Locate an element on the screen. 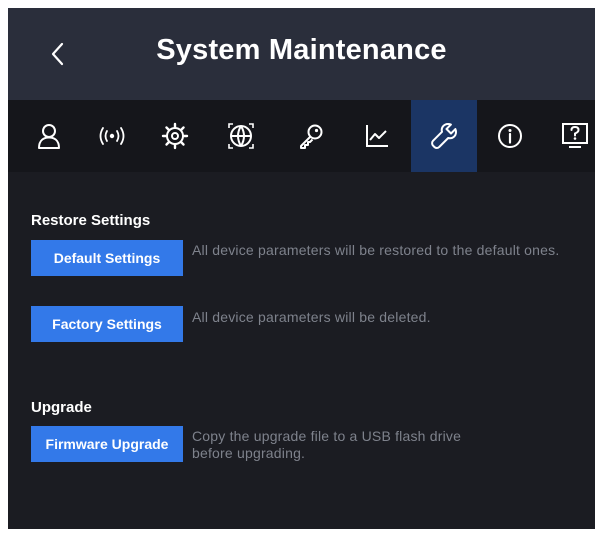 The image size is (603, 537). tab-system-maintenance is located at coordinates (444, 136).